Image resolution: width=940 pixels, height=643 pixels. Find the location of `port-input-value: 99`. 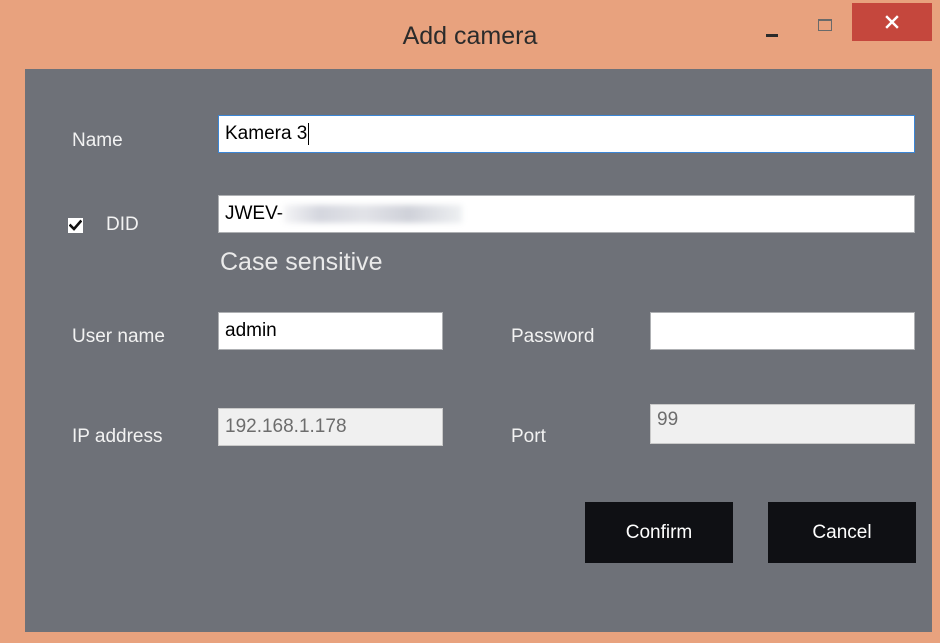

port-input-value: 99 is located at coordinates (668, 419).